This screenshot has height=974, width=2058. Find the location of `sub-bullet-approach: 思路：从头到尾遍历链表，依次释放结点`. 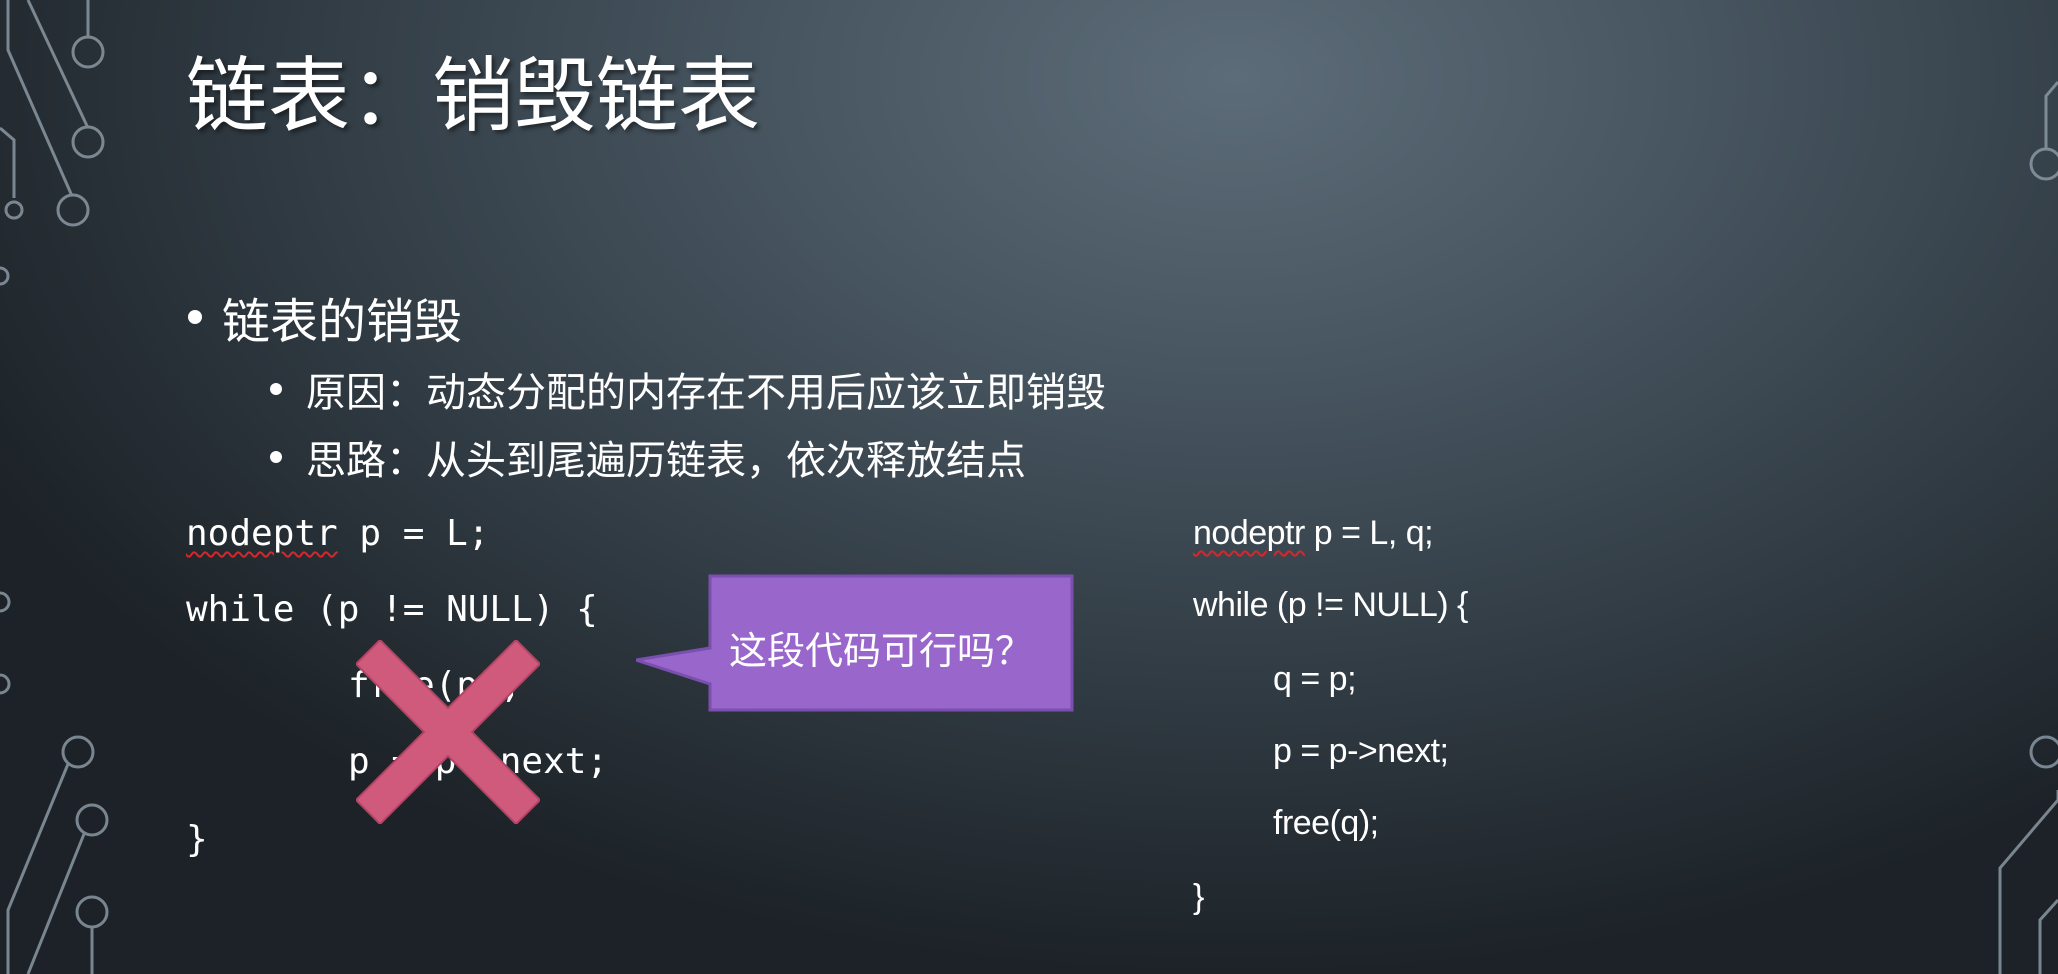

sub-bullet-approach: 思路：从头到尾遍历链表，依次释放结点 is located at coordinates (648, 457).